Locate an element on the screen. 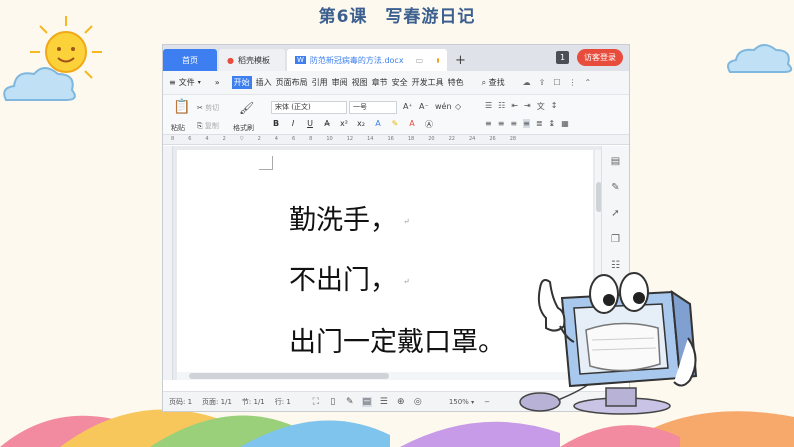 The height and width of the screenshot is (447, 794). menu-references: 引用 is located at coordinates (320, 82).